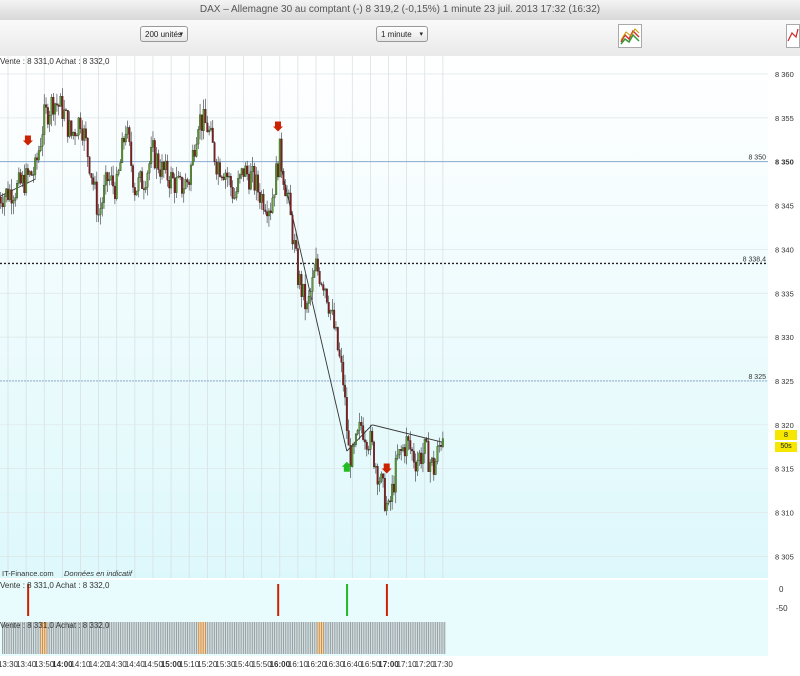 Image resolution: width=800 pixels, height=676 pixels. I want to click on price-axis-label: 8 355, so click(784, 118).